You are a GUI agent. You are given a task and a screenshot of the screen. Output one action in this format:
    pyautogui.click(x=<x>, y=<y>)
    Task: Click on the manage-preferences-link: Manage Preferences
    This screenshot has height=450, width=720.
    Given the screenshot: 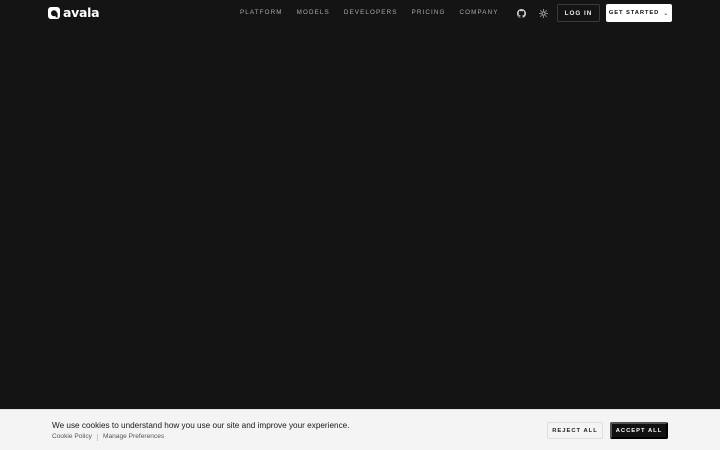 What is the action you would take?
    pyautogui.click(x=133, y=437)
    